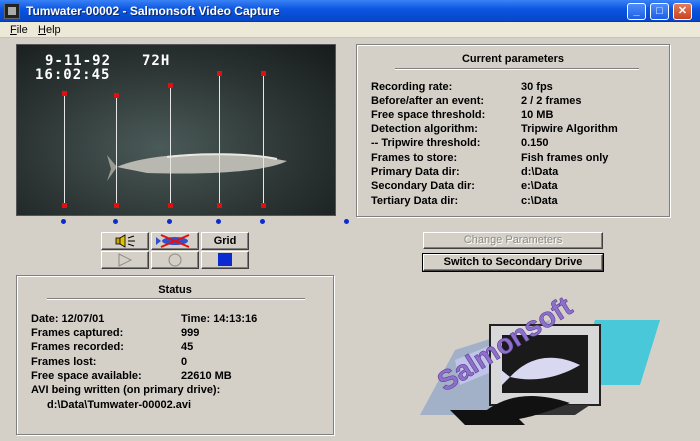  I want to click on panel-title: Current parameters, so click(513, 59).